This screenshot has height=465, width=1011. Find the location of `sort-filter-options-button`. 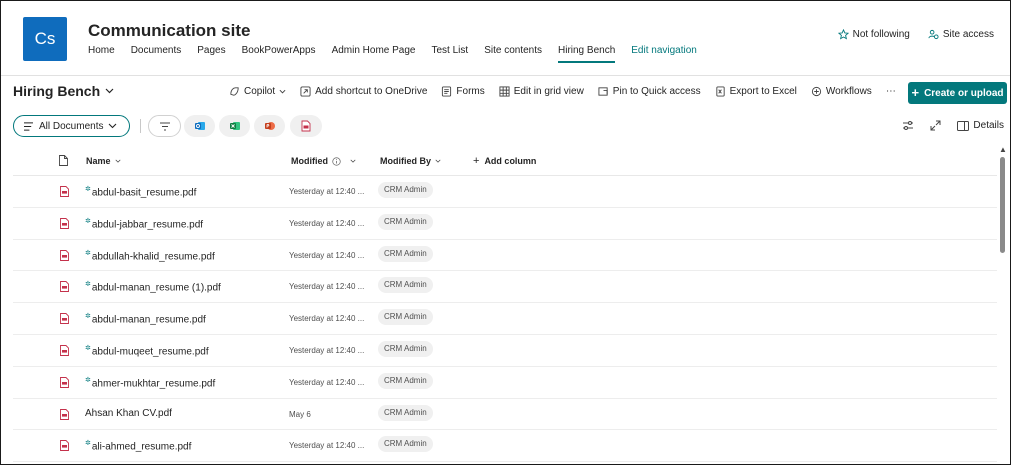

sort-filter-options-button is located at coordinates (908, 125).